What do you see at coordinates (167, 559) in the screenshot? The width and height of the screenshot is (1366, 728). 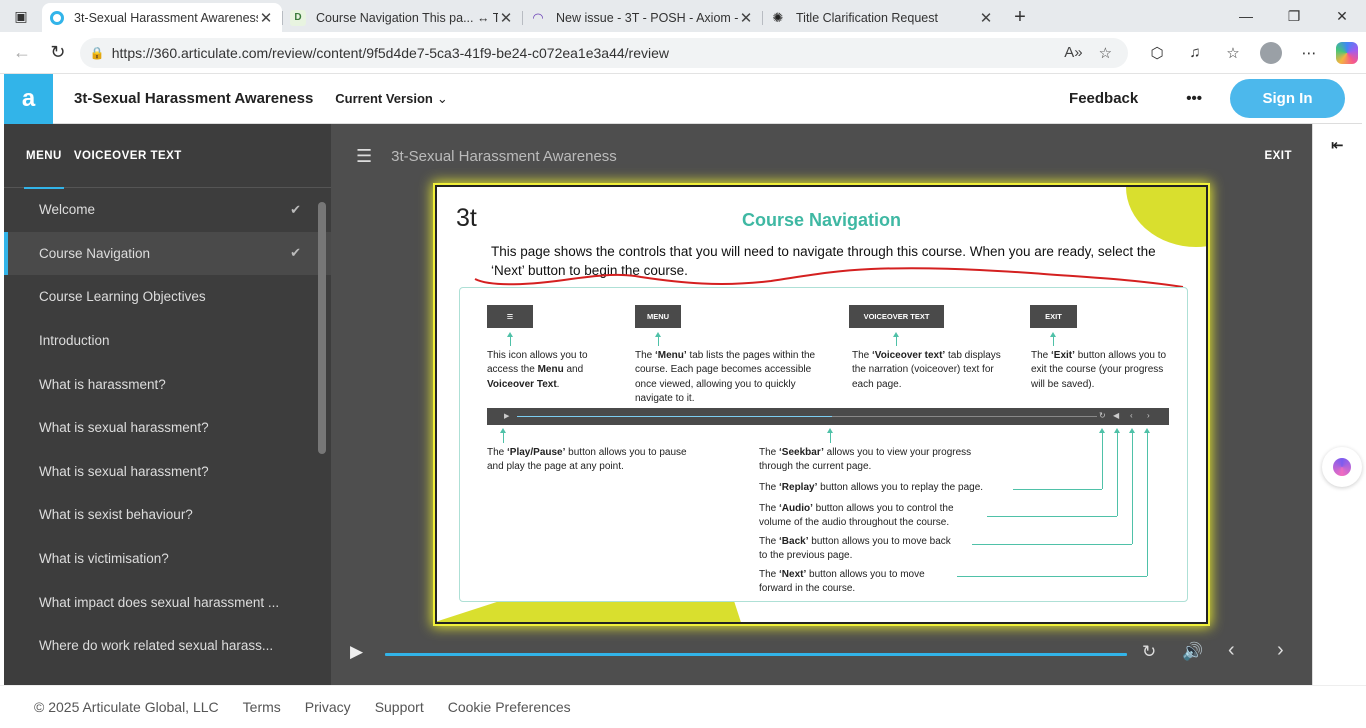 I see `sidebar-item: What is victimisation?` at bounding box center [167, 559].